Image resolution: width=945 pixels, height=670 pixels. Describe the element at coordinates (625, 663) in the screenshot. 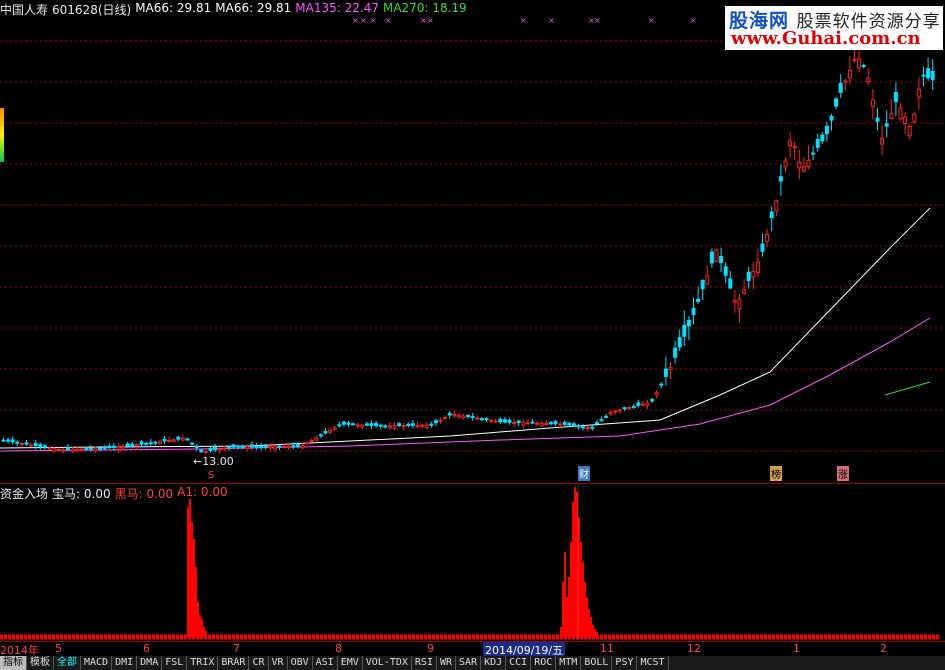

I see `tab-psy: PSY` at that location.